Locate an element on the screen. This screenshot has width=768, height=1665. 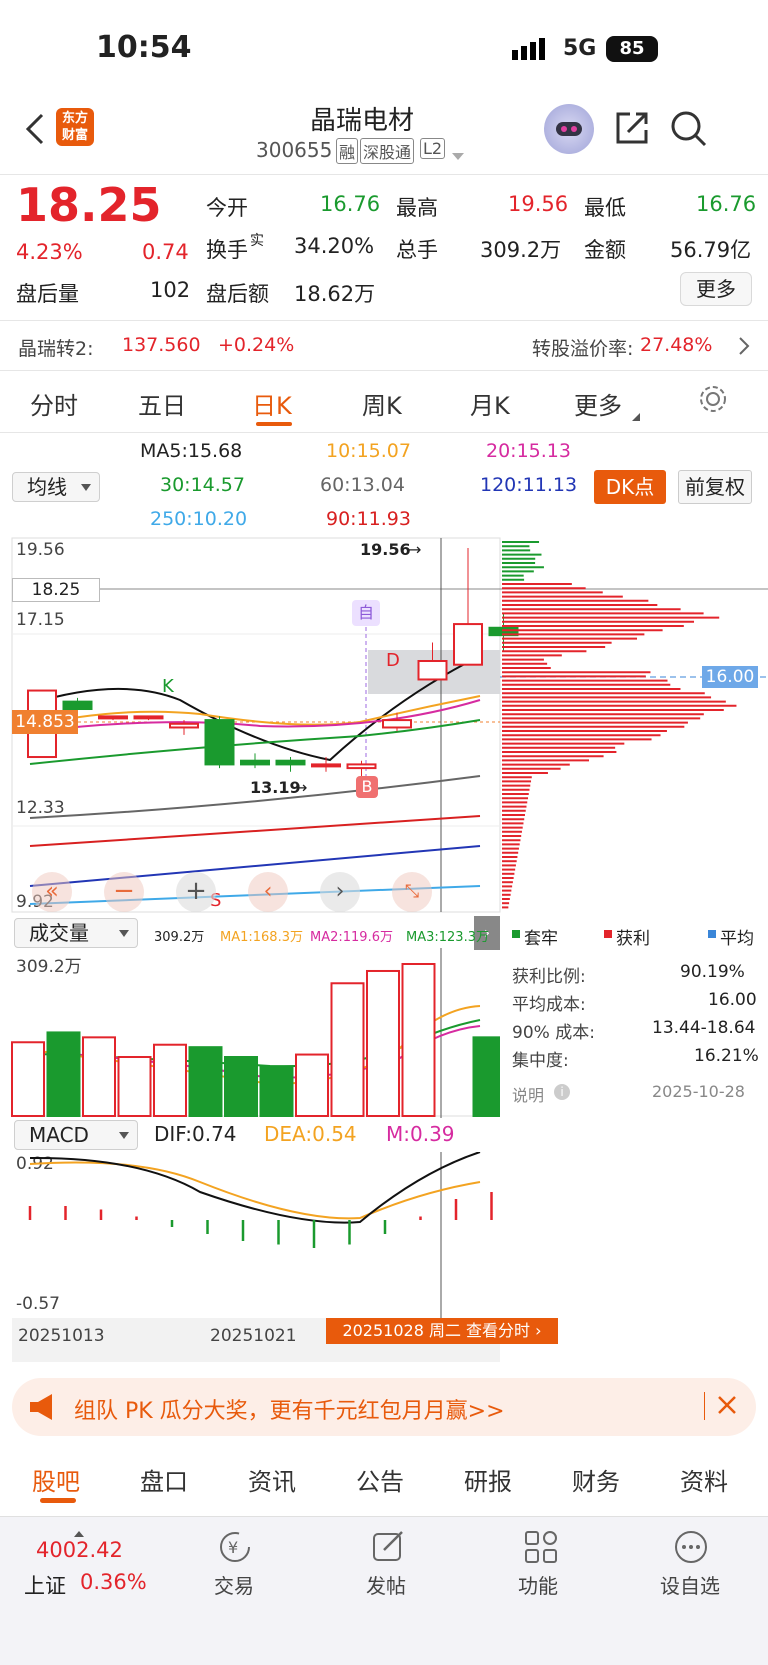
trade-label: 交易 is located at coordinates (234, 1584).